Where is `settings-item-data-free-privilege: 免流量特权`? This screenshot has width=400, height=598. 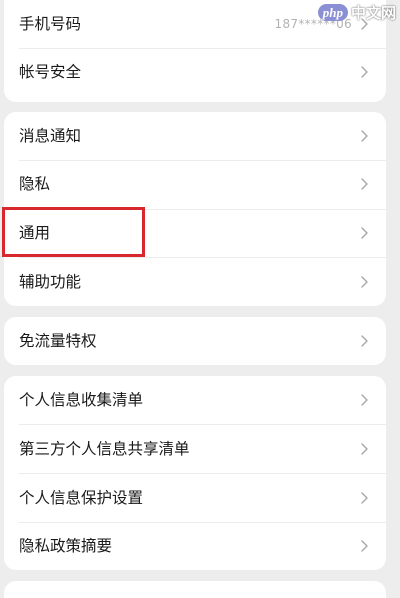 settings-item-data-free-privilege: 免流量特权 is located at coordinates (195, 341).